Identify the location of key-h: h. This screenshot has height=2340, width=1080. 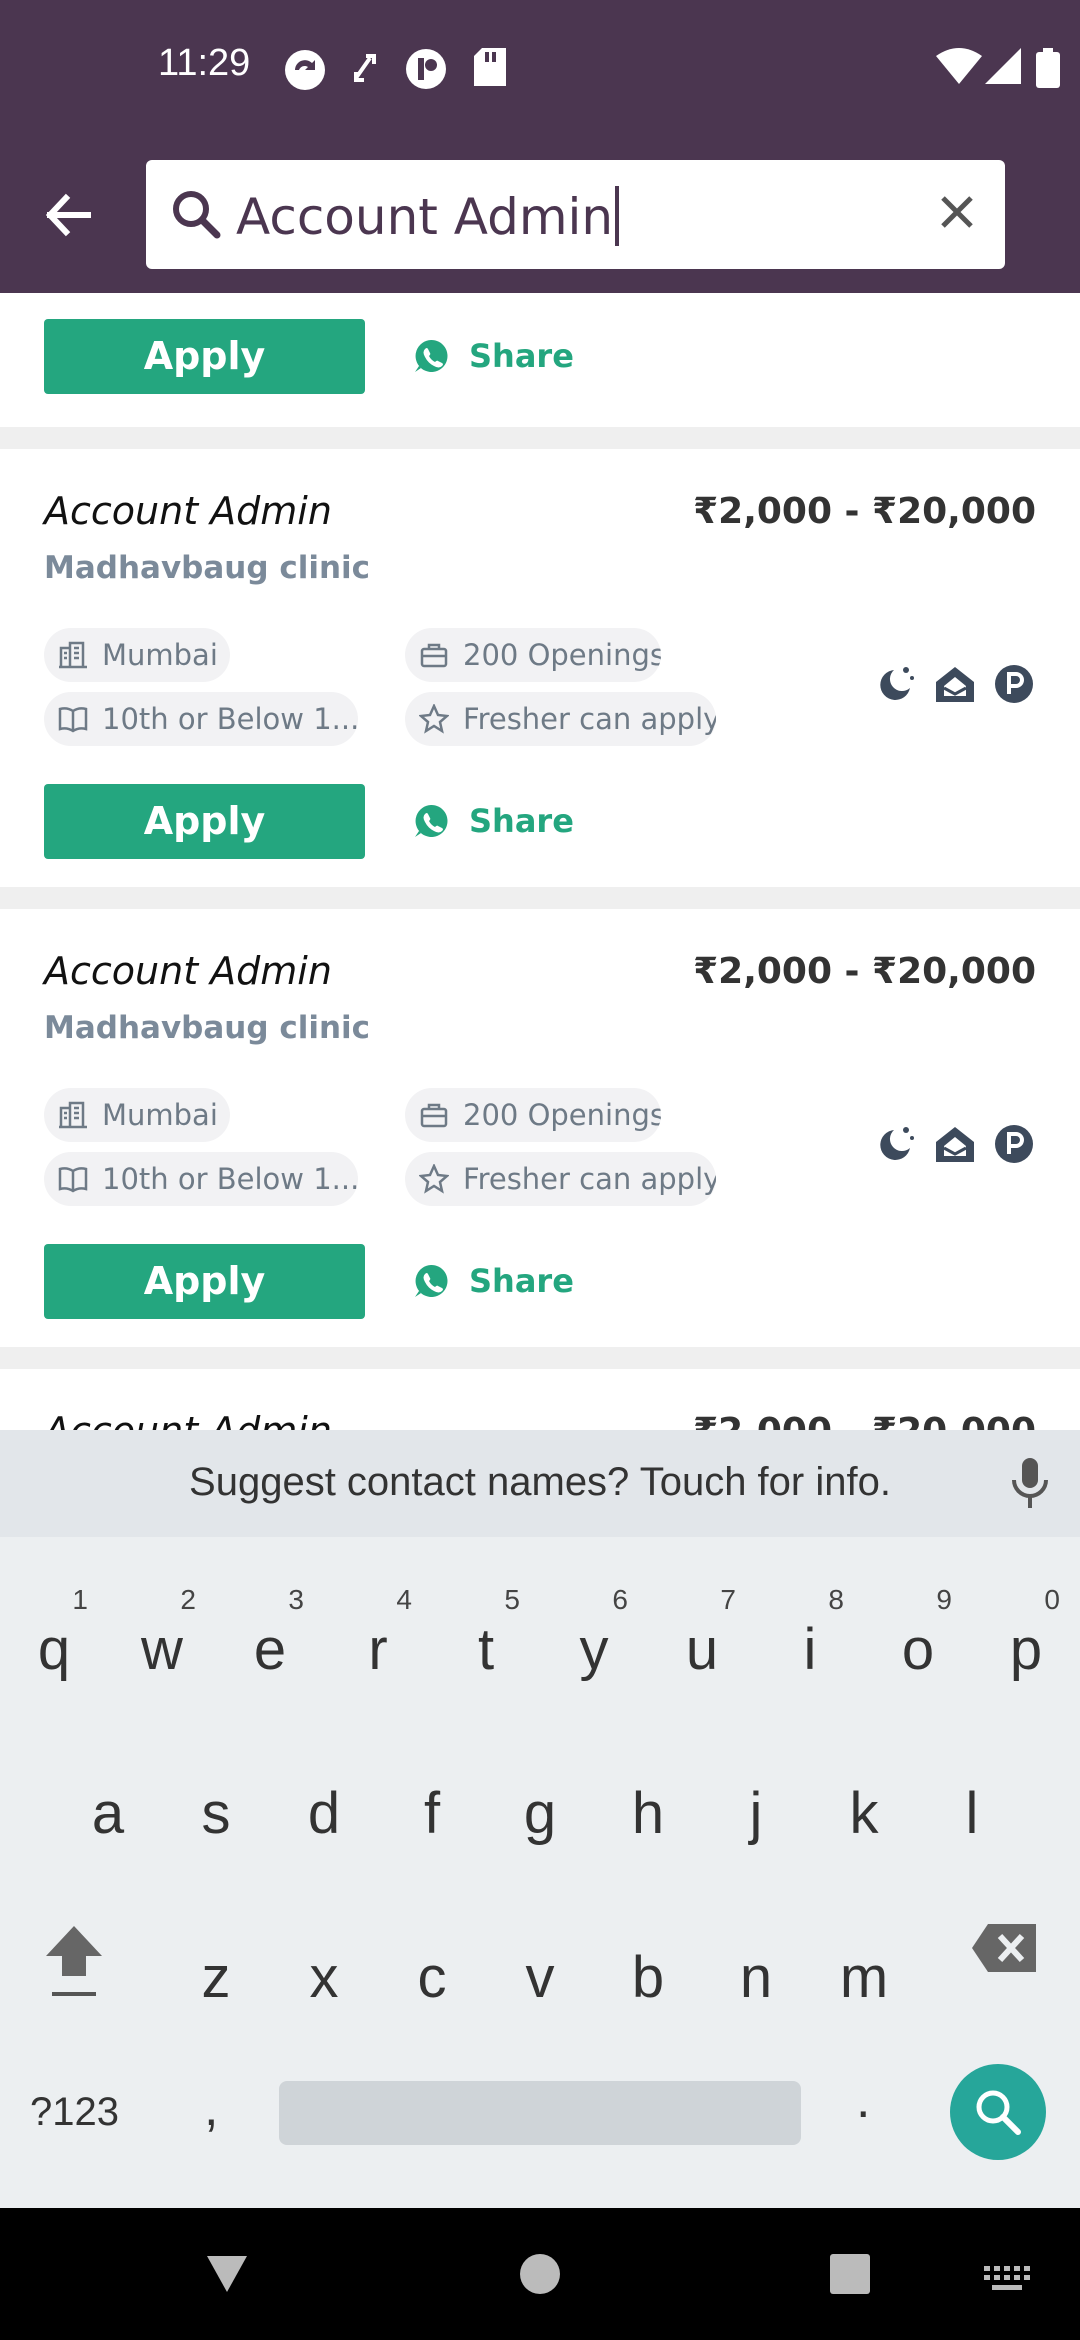
(648, 1819).